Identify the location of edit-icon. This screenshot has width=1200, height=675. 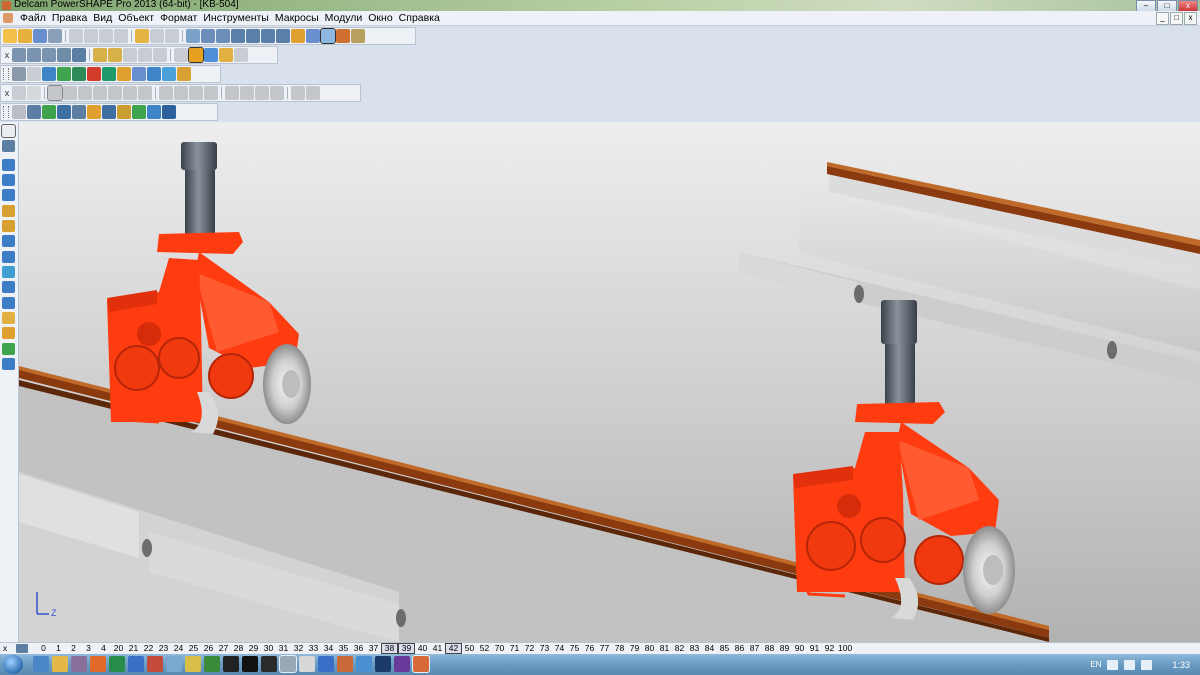
(172, 36).